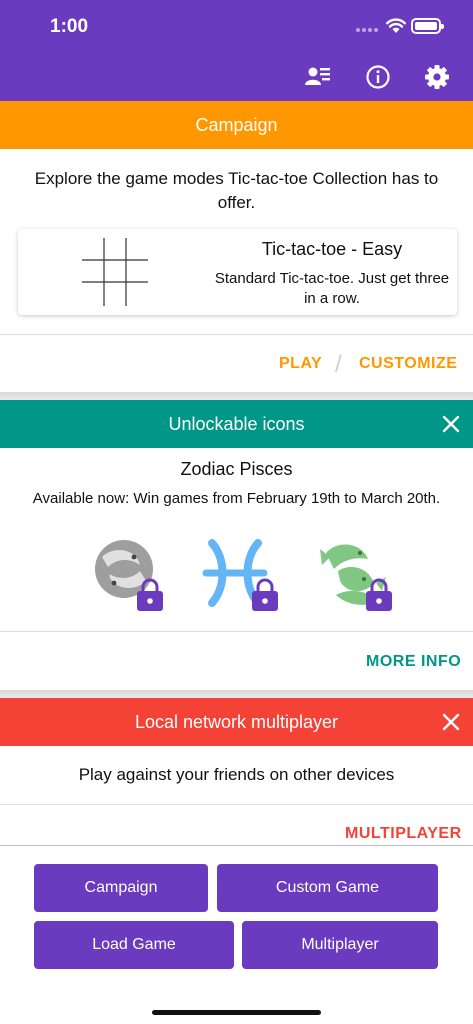  I want to click on local-network-header: Local network multiplayer, so click(236, 722).